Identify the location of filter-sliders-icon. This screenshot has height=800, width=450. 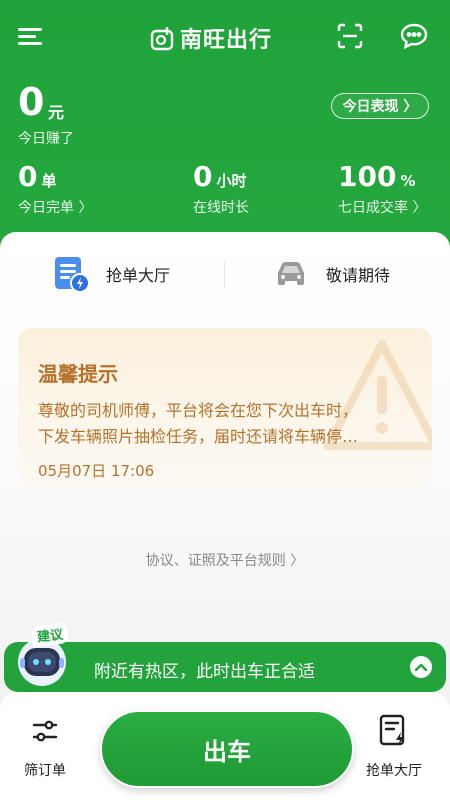
(45, 731).